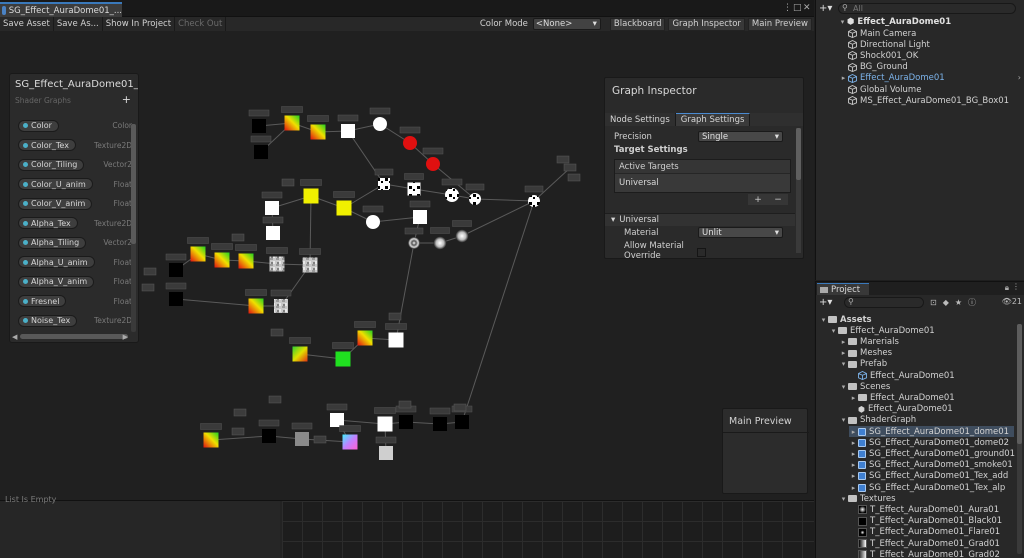  Describe the element at coordinates (927, 487) in the screenshot. I see `project-item: ▸ SG_Effect_AuraDome01_Tex_alp` at that location.